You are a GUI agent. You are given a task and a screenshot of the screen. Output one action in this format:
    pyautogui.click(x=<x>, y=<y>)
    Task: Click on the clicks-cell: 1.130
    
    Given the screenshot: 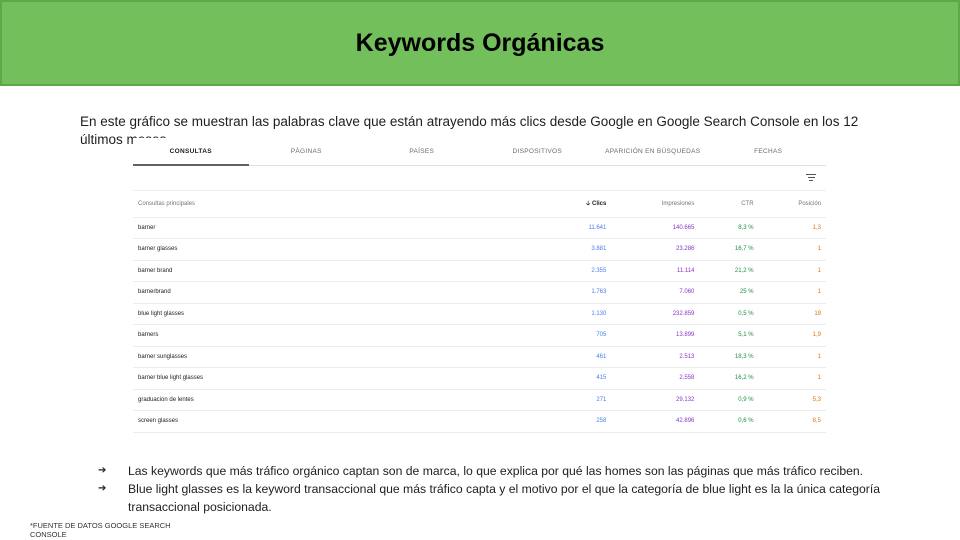 What is the action you would take?
    pyautogui.click(x=580, y=314)
    